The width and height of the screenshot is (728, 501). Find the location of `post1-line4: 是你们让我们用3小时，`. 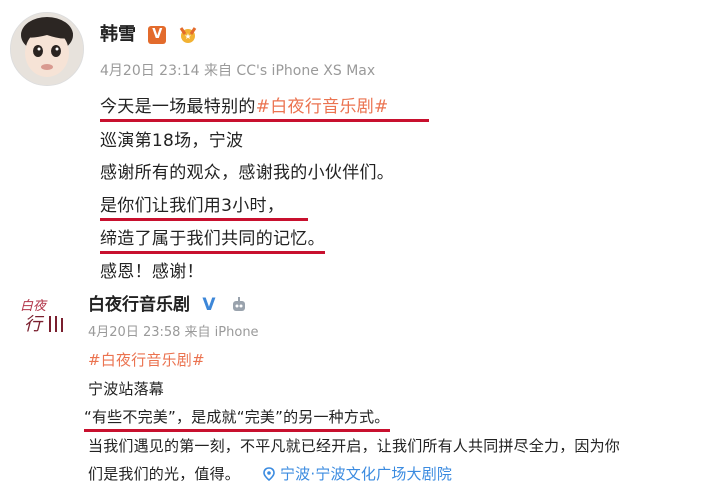

post1-line4: 是你们让我们用3小时， is located at coordinates (204, 206).